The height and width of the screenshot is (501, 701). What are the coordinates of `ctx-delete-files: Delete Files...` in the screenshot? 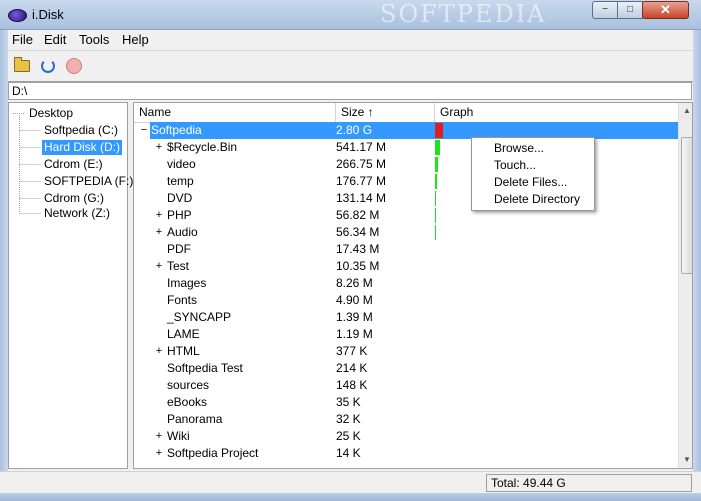 It's located at (530, 182).